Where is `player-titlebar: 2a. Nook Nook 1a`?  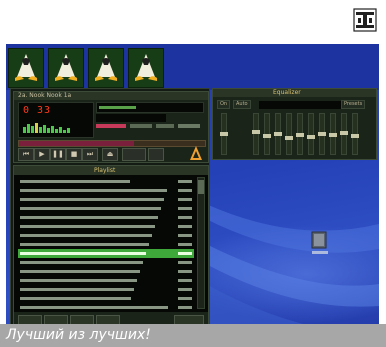
player-titlebar: 2a. Nook Nook 1a is located at coordinates (111, 96).